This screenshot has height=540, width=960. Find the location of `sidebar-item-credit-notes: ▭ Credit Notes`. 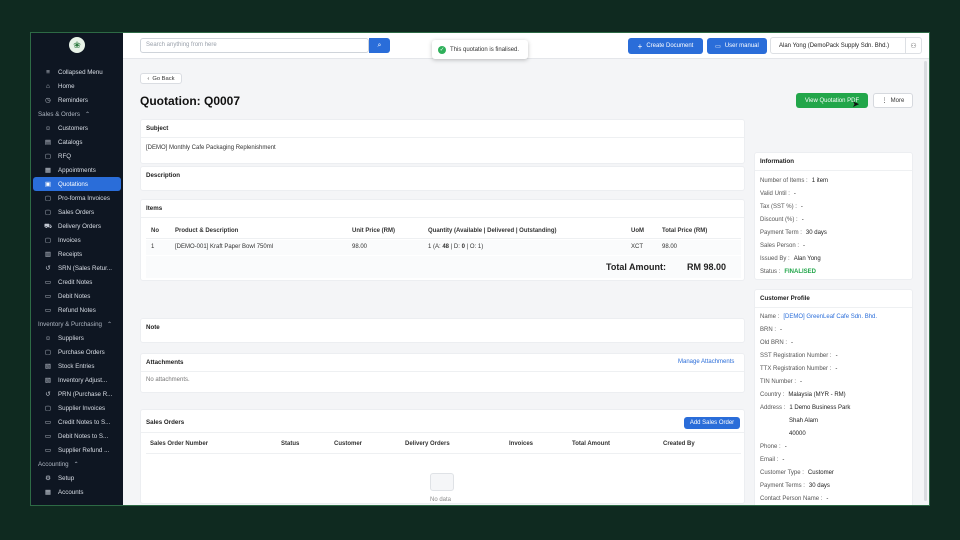

sidebar-item-credit-notes: ▭ Credit Notes is located at coordinates (77, 282).